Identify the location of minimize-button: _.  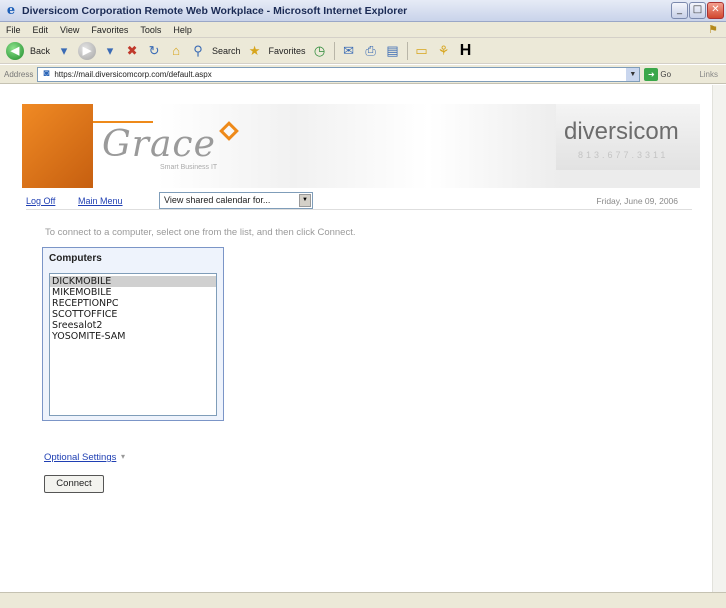
(679, 10).